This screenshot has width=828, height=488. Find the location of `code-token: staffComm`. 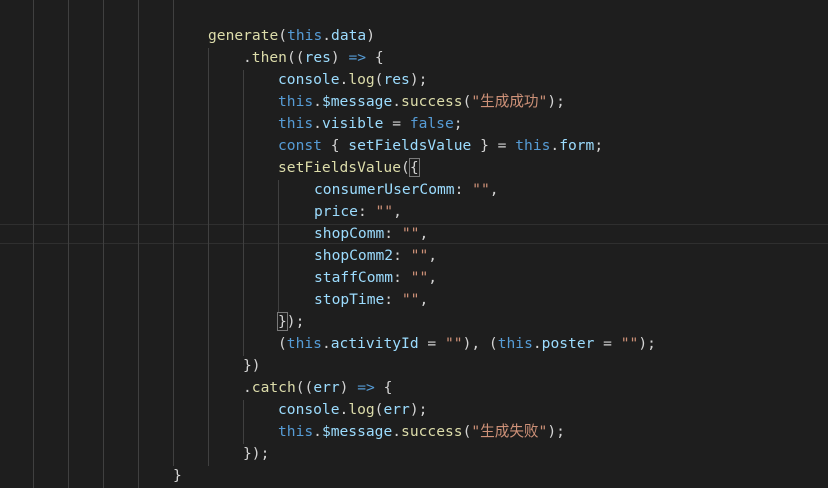

code-token: staffComm is located at coordinates (354, 277).